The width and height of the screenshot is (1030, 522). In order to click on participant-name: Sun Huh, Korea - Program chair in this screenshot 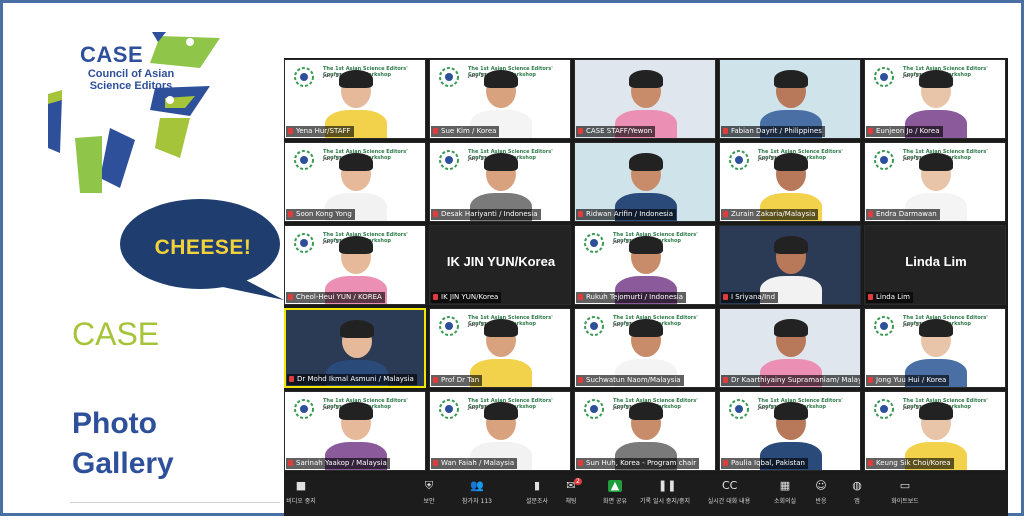, I will do `click(641, 463)`.